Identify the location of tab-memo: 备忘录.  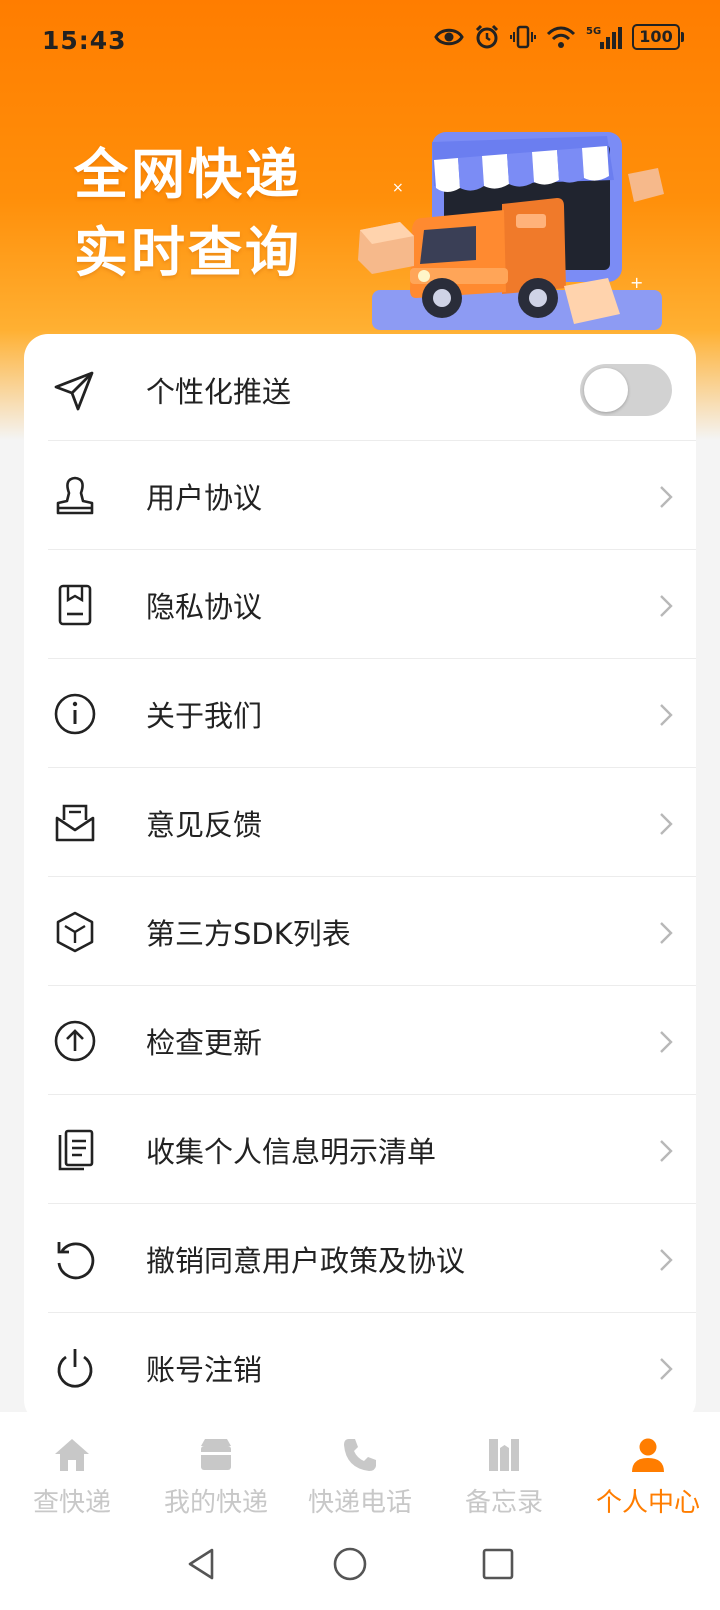
(504, 1467).